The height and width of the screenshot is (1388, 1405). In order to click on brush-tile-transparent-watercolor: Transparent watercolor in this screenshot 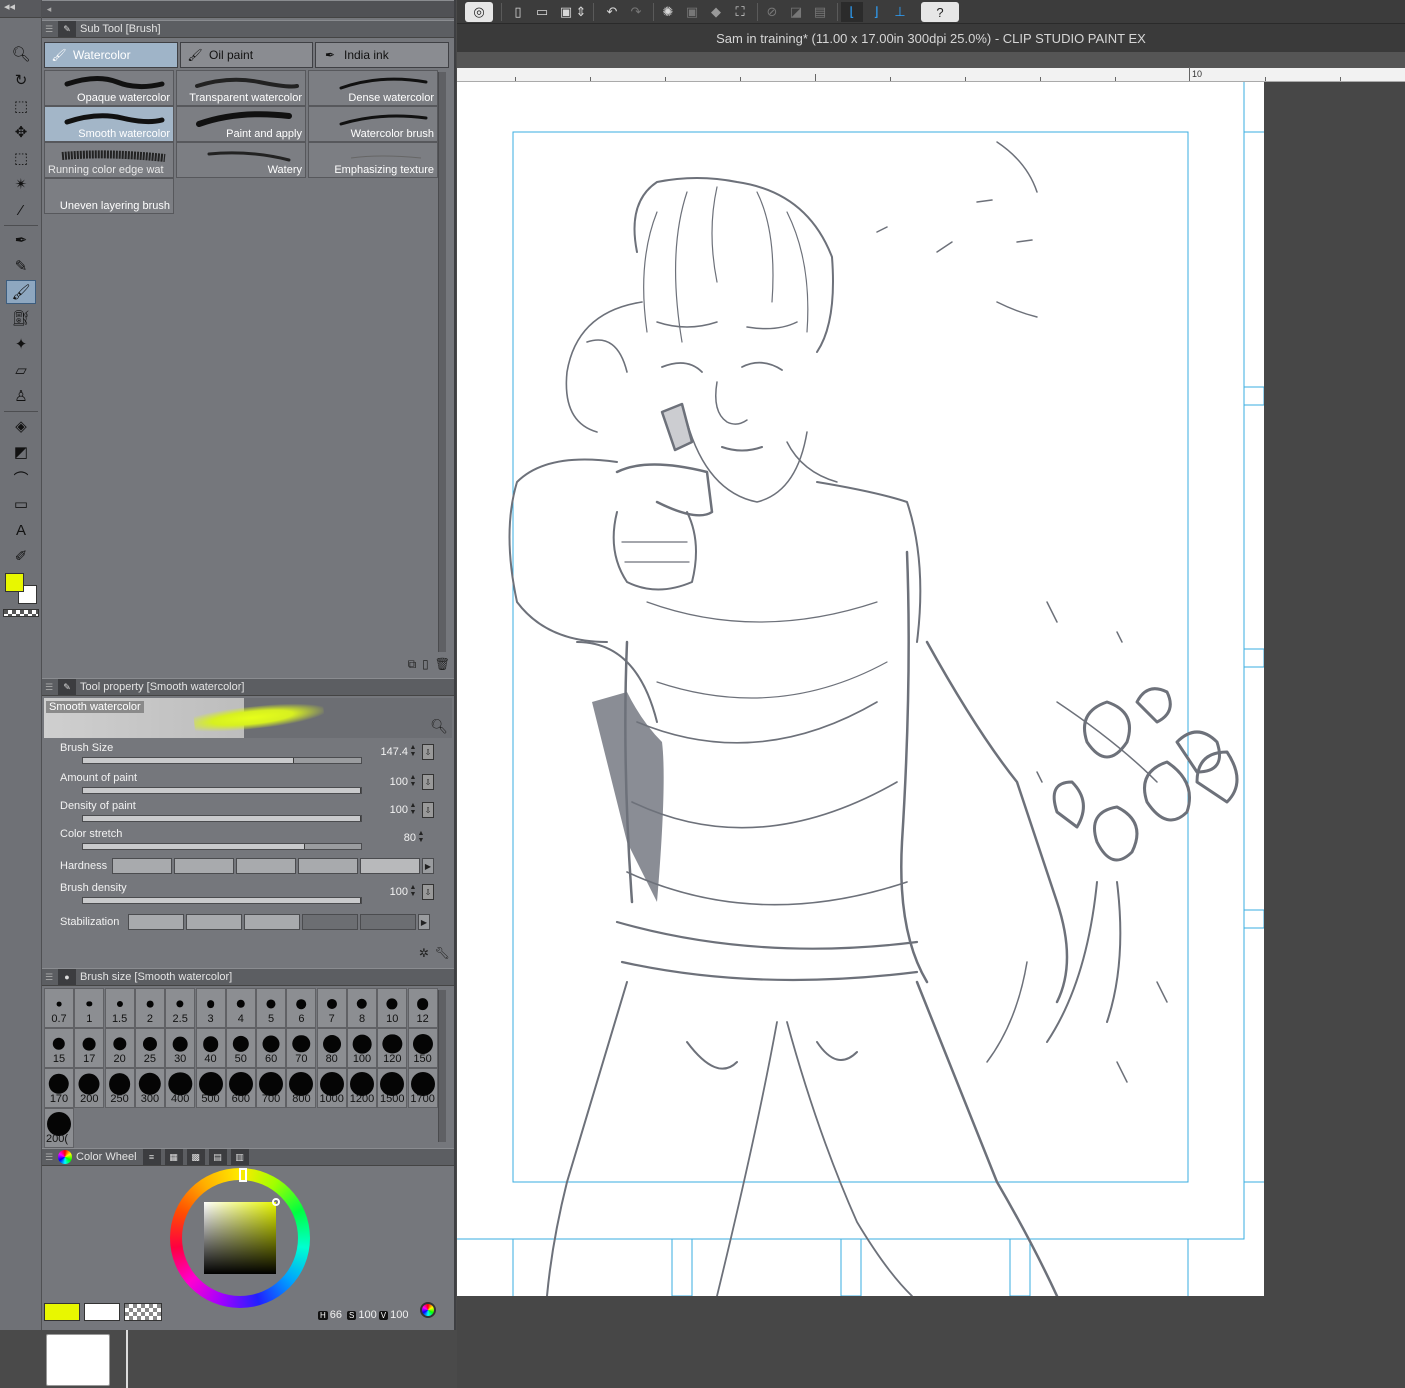, I will do `click(241, 88)`.